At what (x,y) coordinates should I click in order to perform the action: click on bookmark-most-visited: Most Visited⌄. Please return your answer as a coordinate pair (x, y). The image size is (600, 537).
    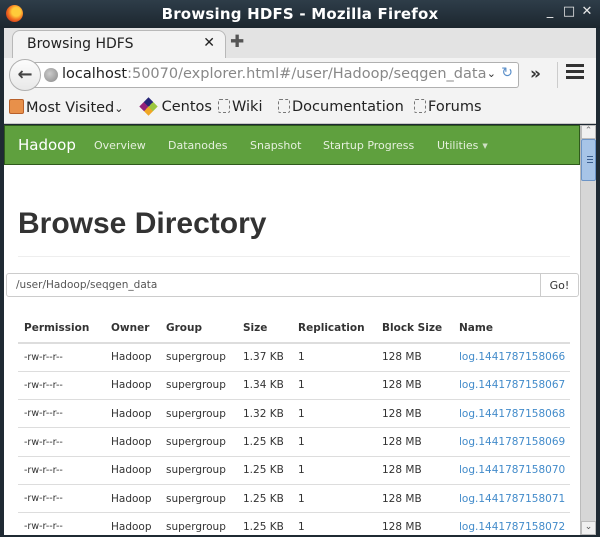
    Looking at the image, I should click on (66, 107).